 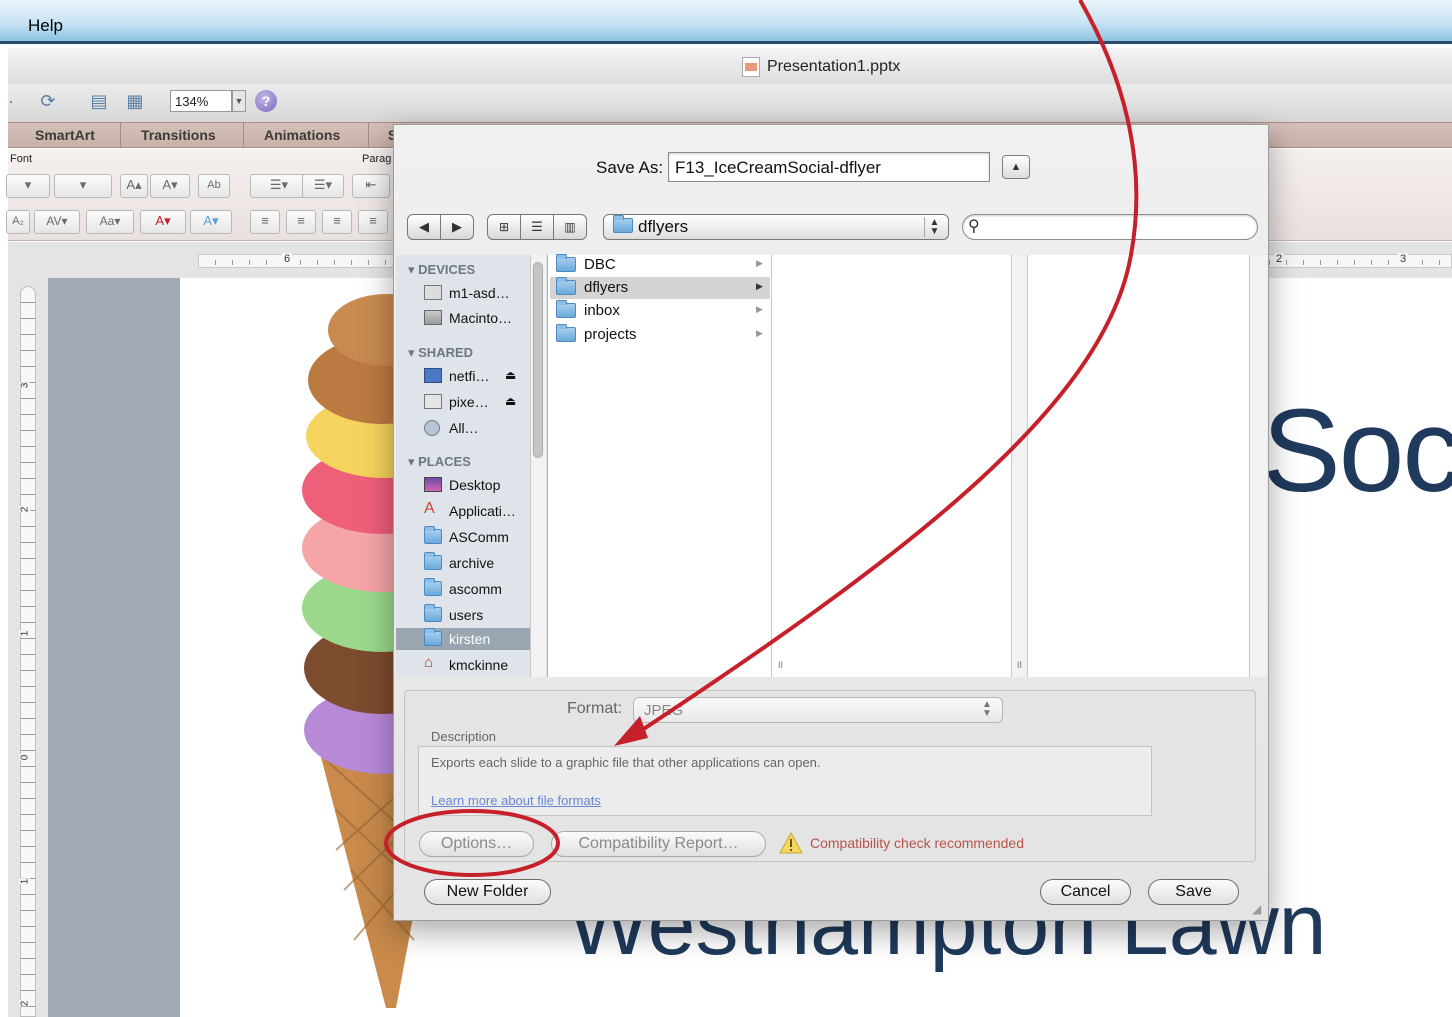 What do you see at coordinates (28, 651) in the screenshot?
I see `vertical-ruler` at bounding box center [28, 651].